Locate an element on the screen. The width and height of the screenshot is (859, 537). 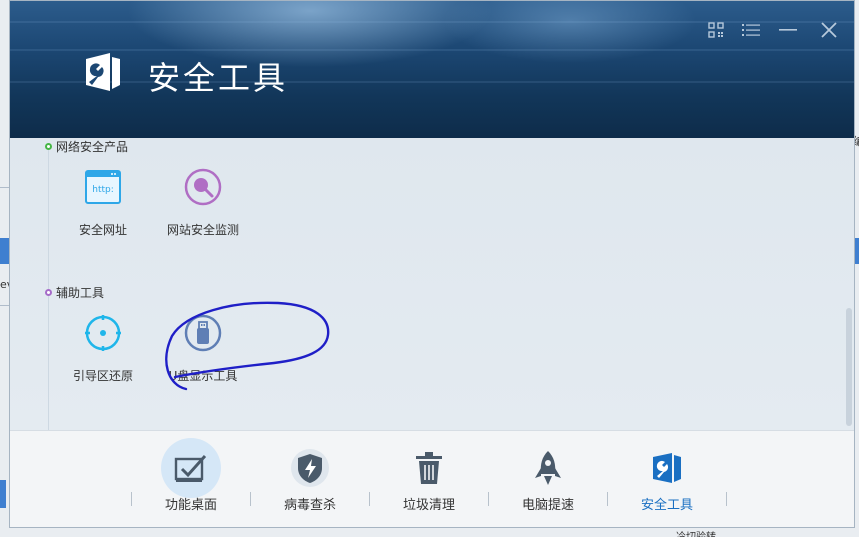
tool-usb-display: U盘显示工具 is located at coordinates (203, 348).